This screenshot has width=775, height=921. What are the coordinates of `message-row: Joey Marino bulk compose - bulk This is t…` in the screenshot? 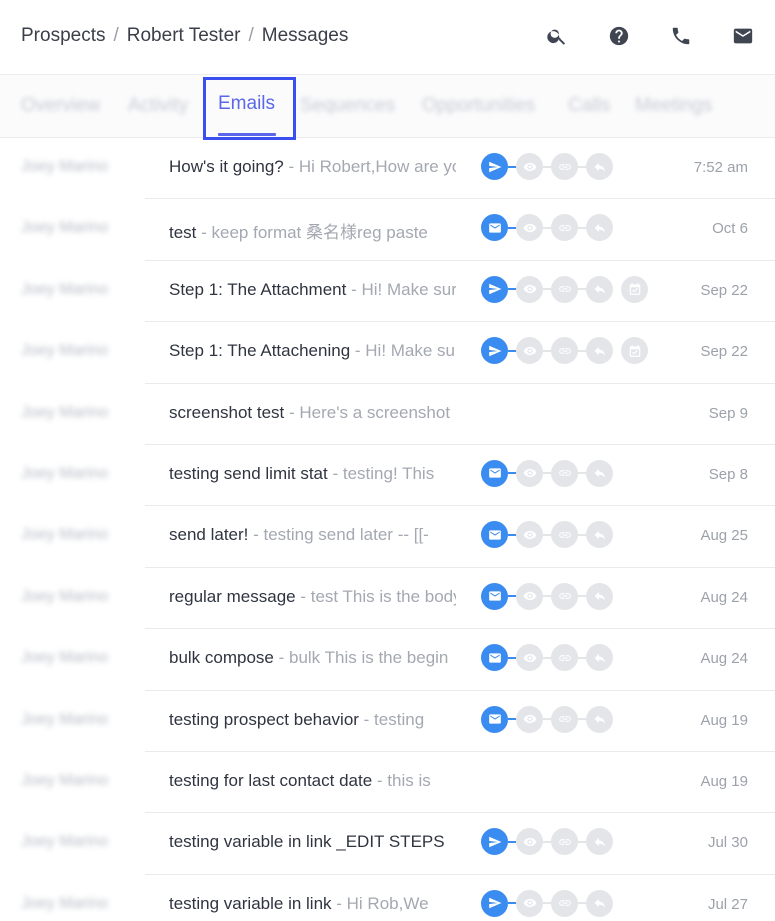 It's located at (387, 660).